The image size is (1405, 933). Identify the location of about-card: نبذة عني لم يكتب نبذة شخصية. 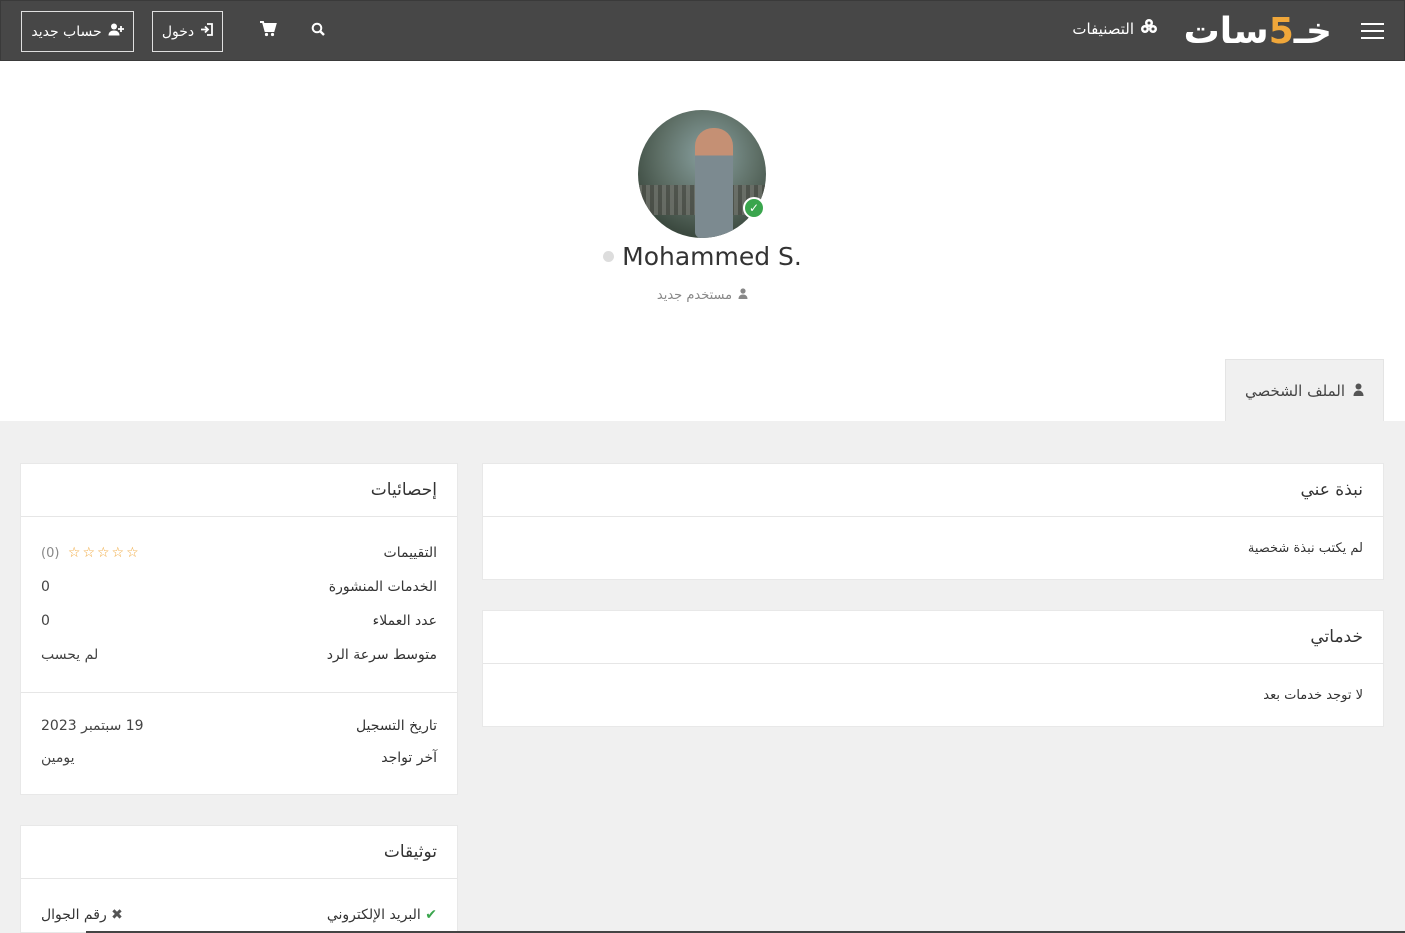
(933, 521).